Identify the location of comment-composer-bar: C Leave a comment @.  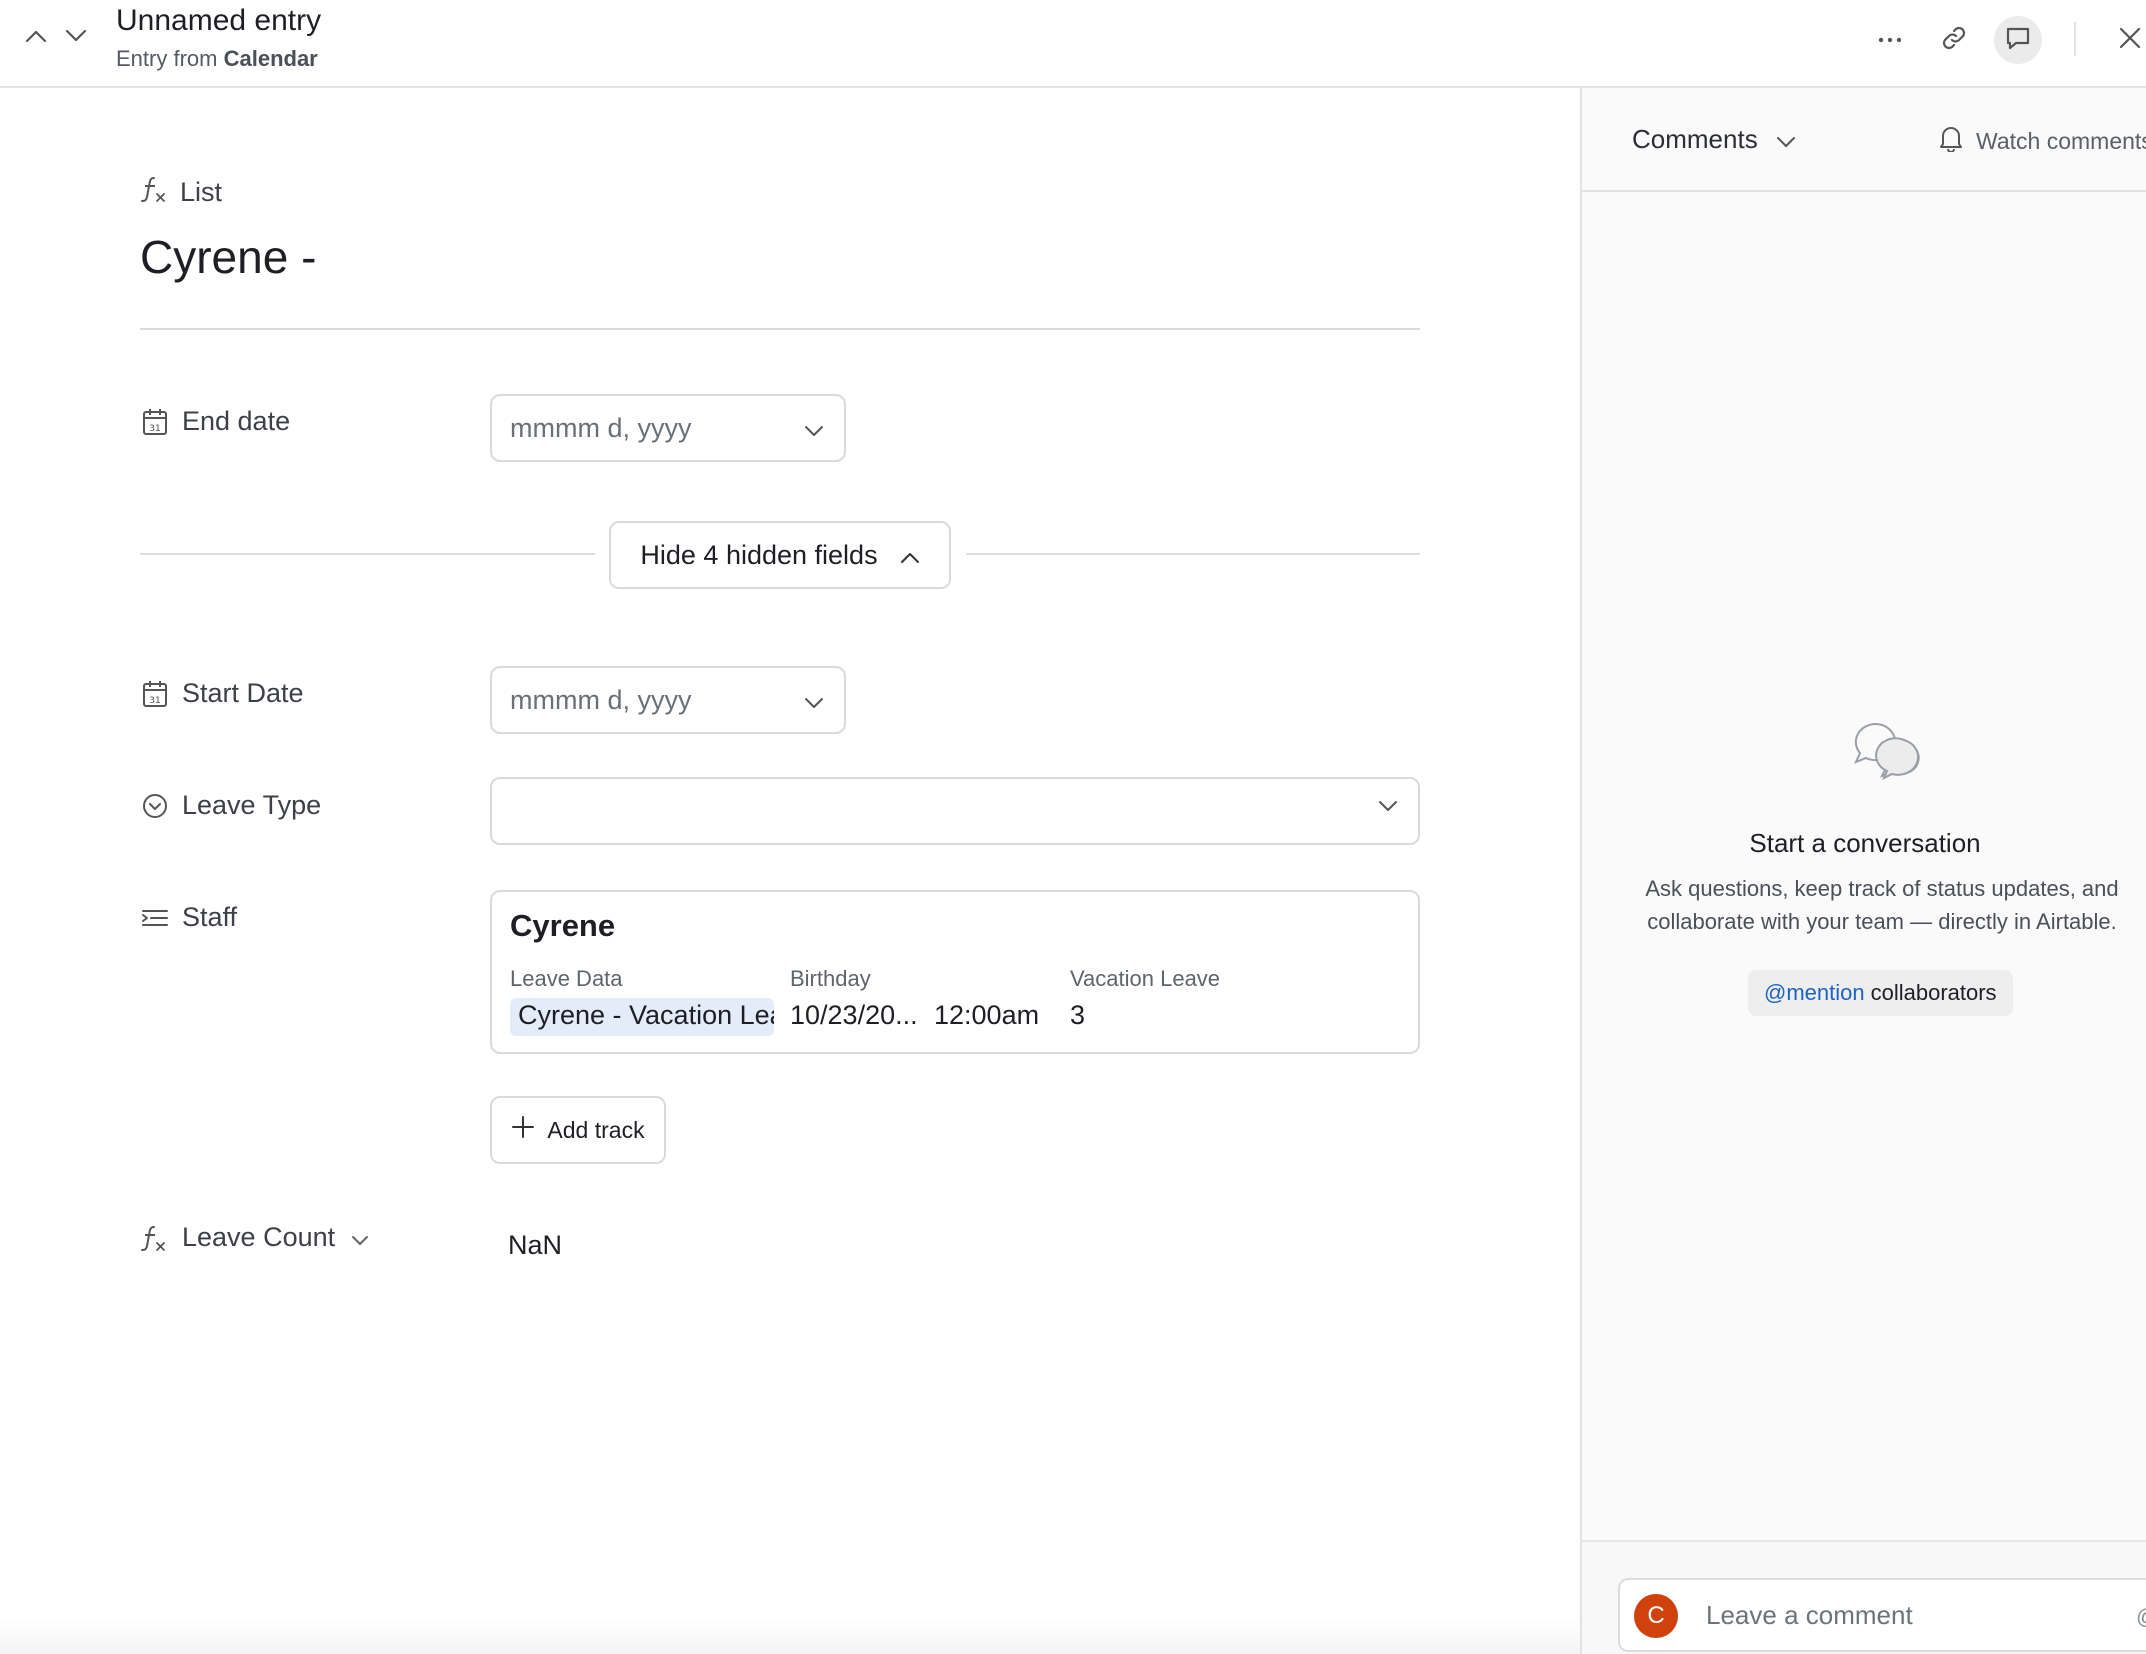
(1864, 1597).